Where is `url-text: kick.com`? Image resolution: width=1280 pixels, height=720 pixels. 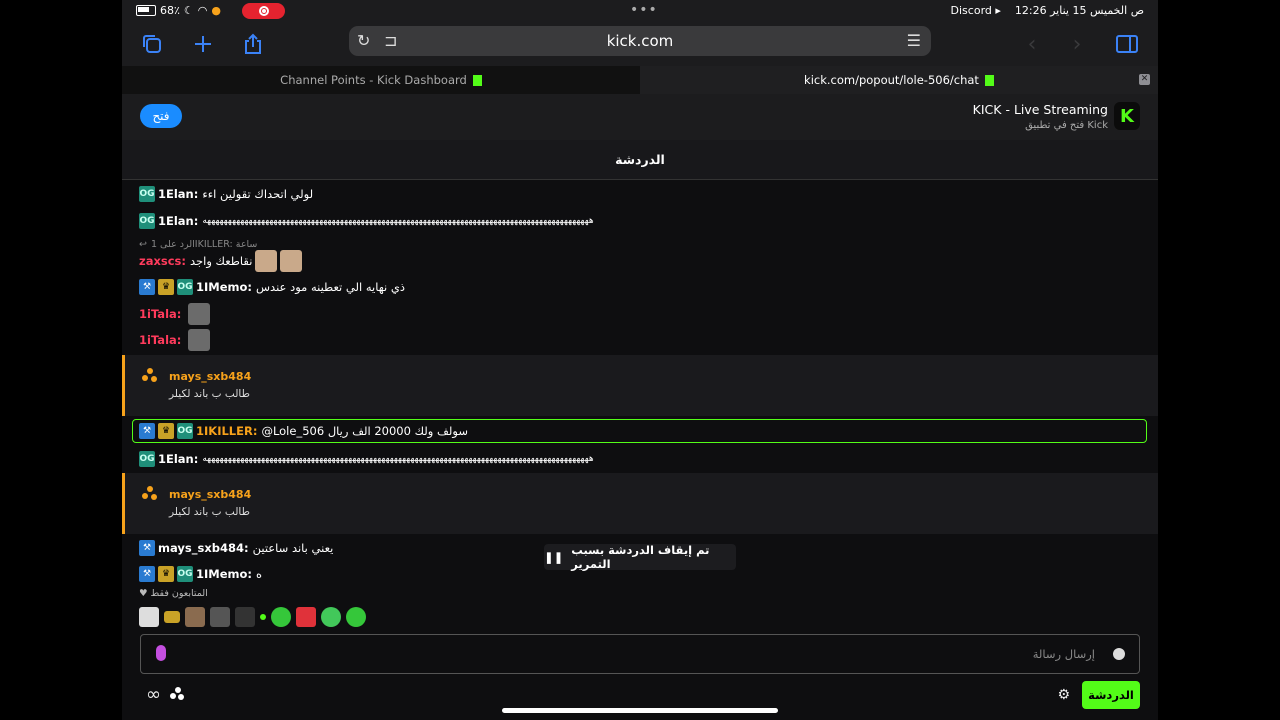 url-text: kick.com is located at coordinates (640, 41).